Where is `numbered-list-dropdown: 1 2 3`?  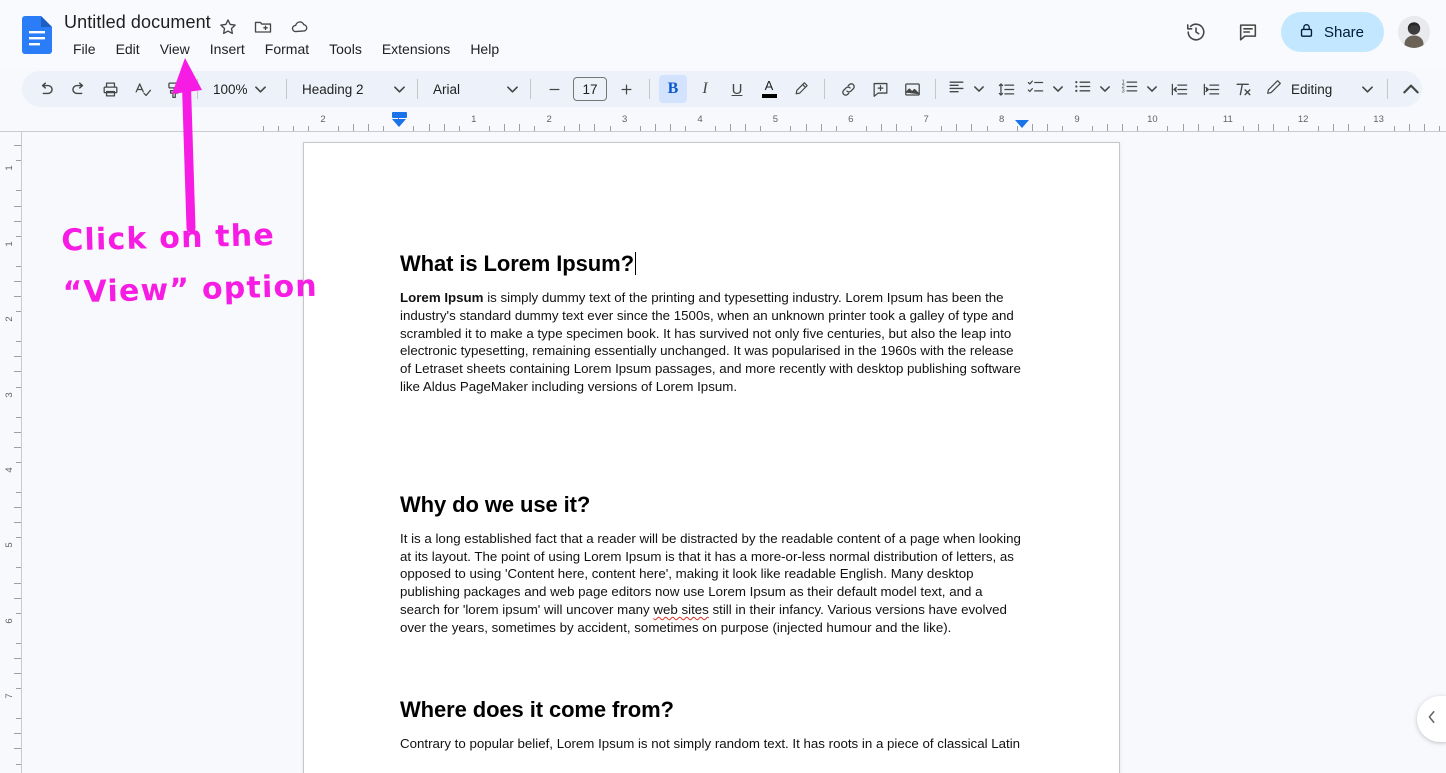
numbered-list-dropdown: 1 2 3 is located at coordinates (1139, 89).